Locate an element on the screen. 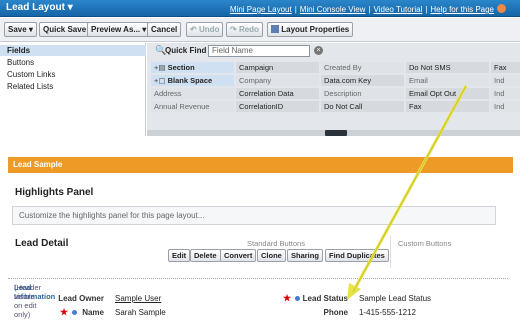 This screenshot has height=325, width=520. undo-icon: ↶ is located at coordinates (193, 29).